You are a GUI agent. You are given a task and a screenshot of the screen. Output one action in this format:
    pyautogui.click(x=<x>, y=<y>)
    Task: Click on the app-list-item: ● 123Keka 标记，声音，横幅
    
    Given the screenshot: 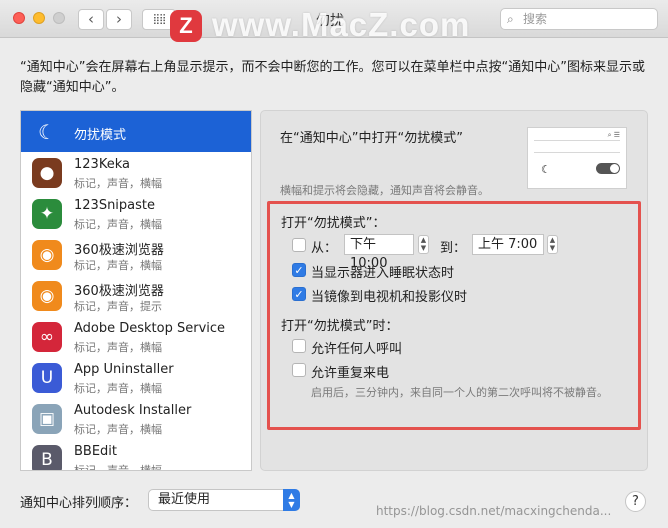 What is the action you would take?
    pyautogui.click(x=136, y=172)
    